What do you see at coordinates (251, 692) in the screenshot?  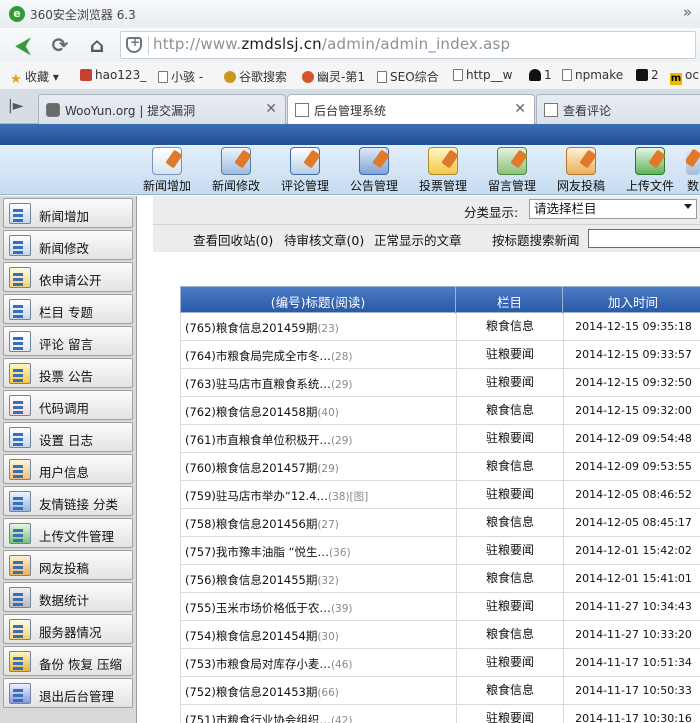 I see `news-title: (752)粮食信息201453期` at bounding box center [251, 692].